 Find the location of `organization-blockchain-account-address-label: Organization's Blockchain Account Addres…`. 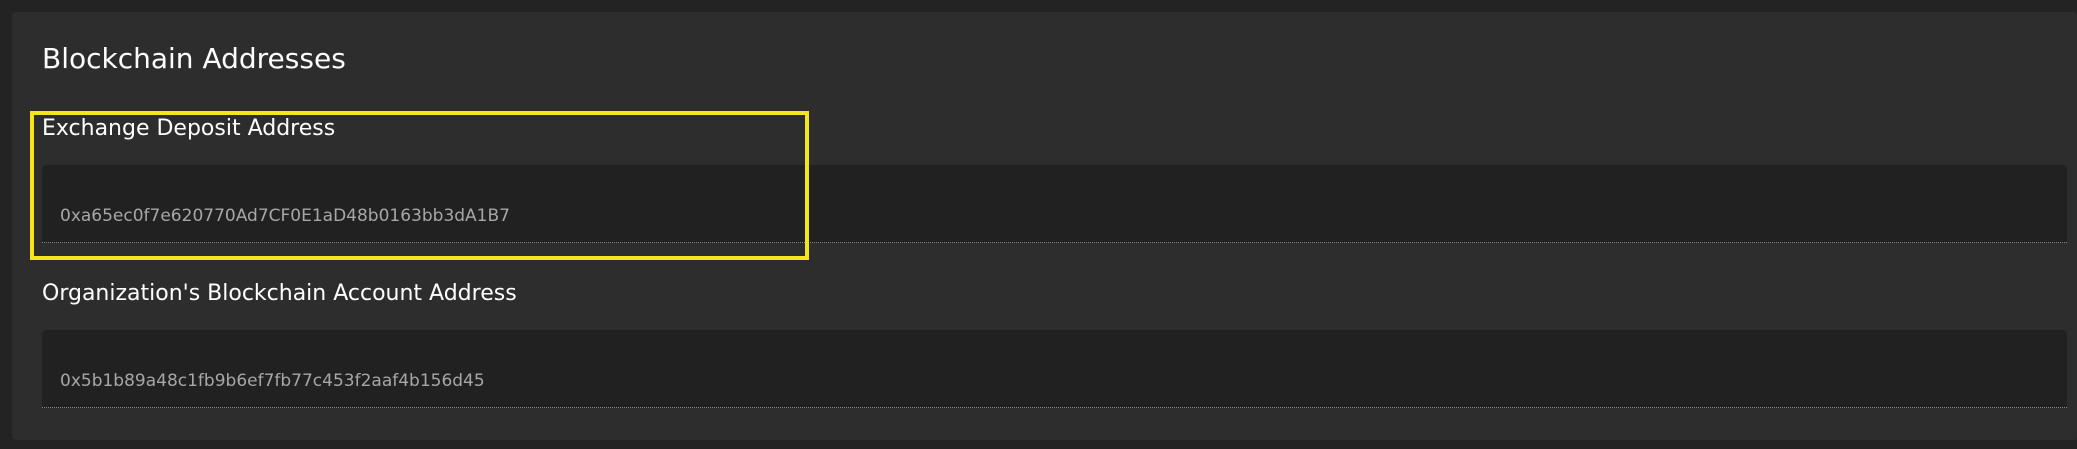

organization-blockchain-account-address-label: Organization's Blockchain Account Addres… is located at coordinates (279, 293).